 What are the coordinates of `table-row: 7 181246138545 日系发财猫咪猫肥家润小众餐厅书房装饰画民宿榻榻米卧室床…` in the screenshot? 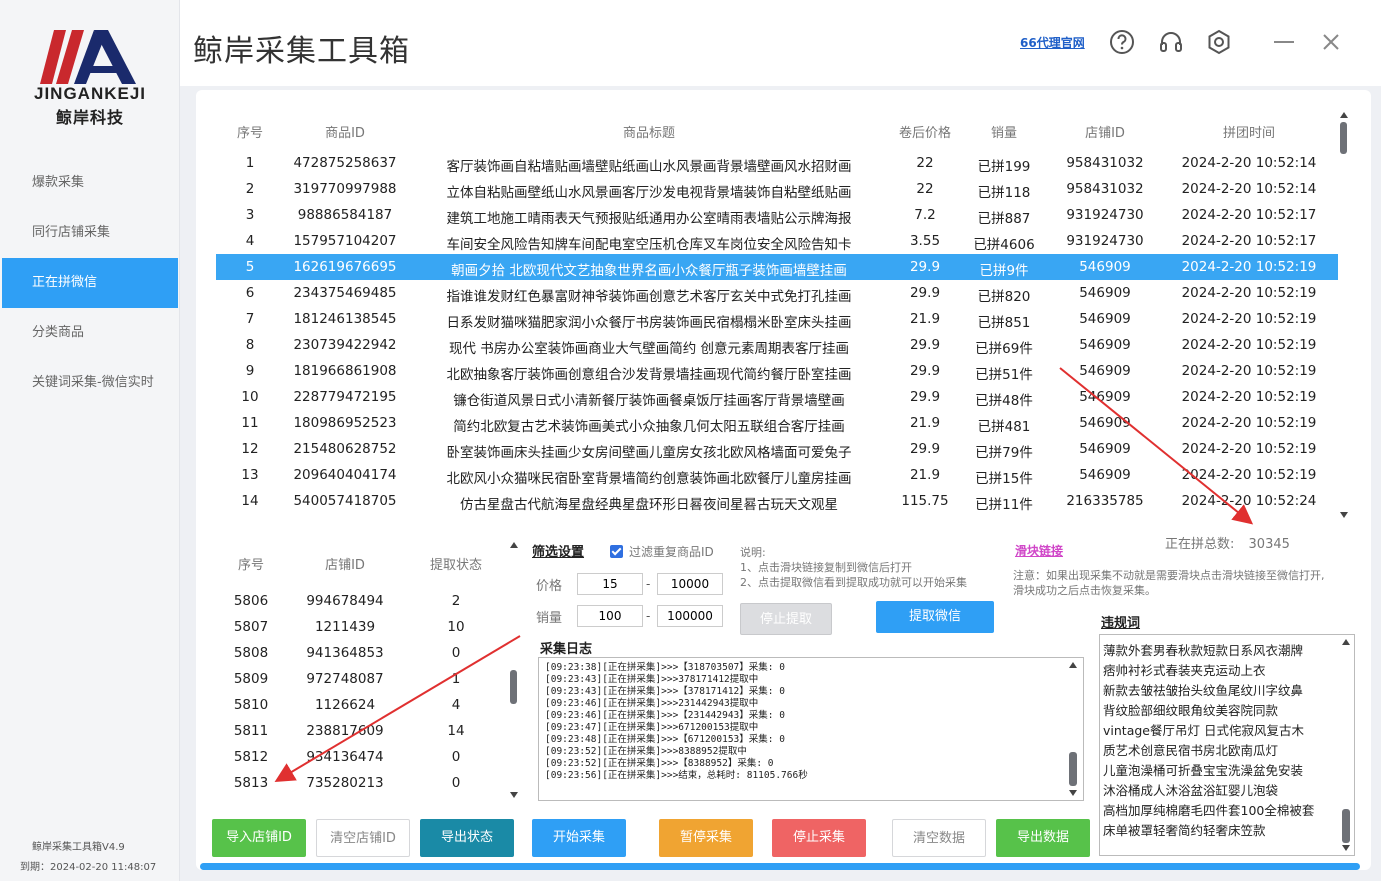 It's located at (777, 319).